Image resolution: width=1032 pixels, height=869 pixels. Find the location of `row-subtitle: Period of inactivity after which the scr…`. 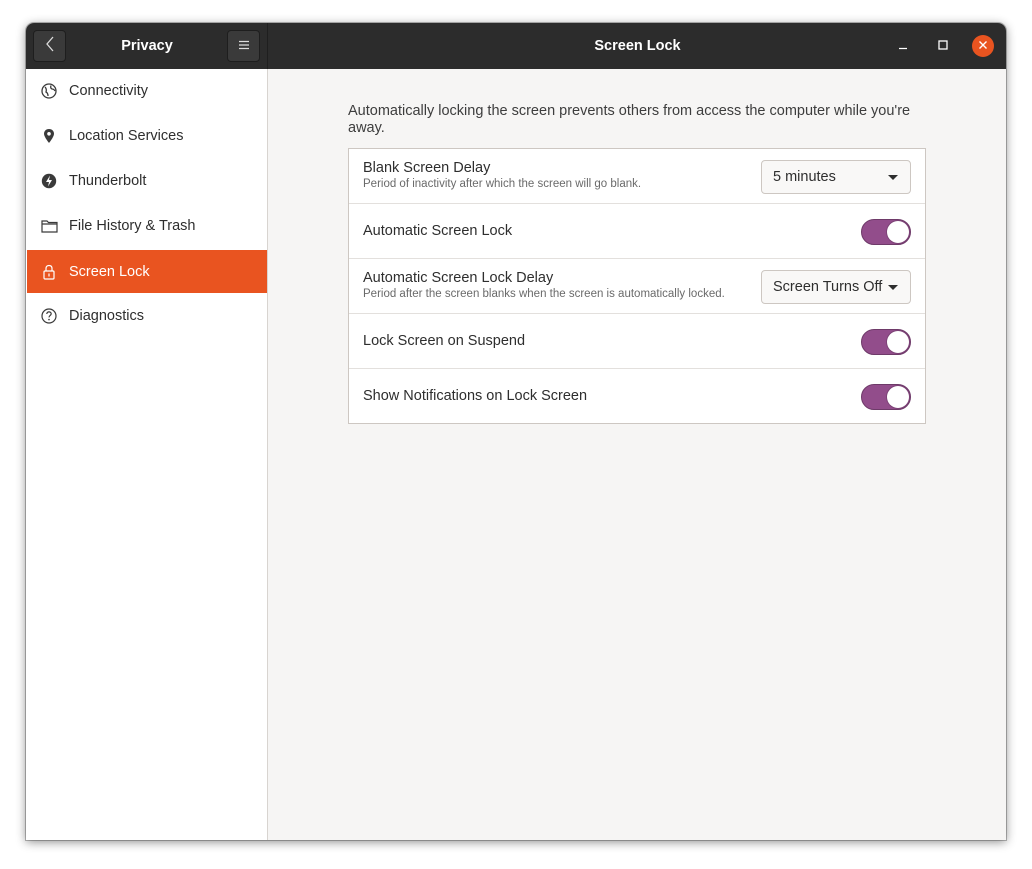

row-subtitle: Period of inactivity after which the scr… is located at coordinates (502, 184).